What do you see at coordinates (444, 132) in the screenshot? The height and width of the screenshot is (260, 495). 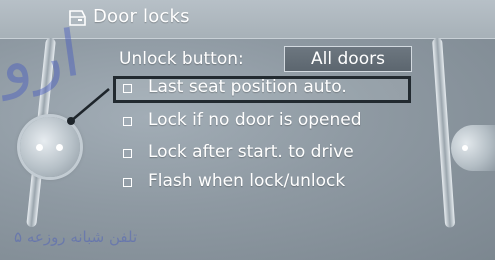 I see `right-rail-decoration` at bounding box center [444, 132].